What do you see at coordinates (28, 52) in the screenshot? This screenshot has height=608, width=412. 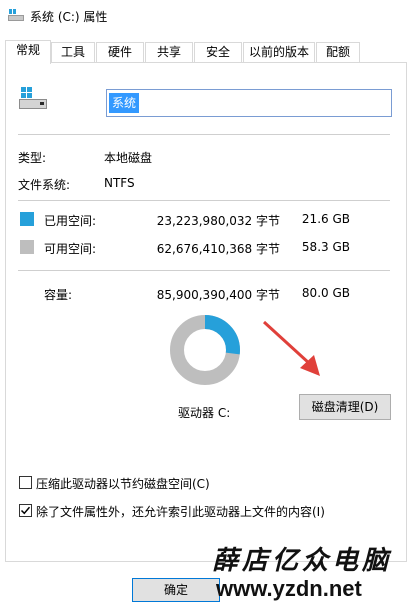 I see `tab-general: 常规` at bounding box center [28, 52].